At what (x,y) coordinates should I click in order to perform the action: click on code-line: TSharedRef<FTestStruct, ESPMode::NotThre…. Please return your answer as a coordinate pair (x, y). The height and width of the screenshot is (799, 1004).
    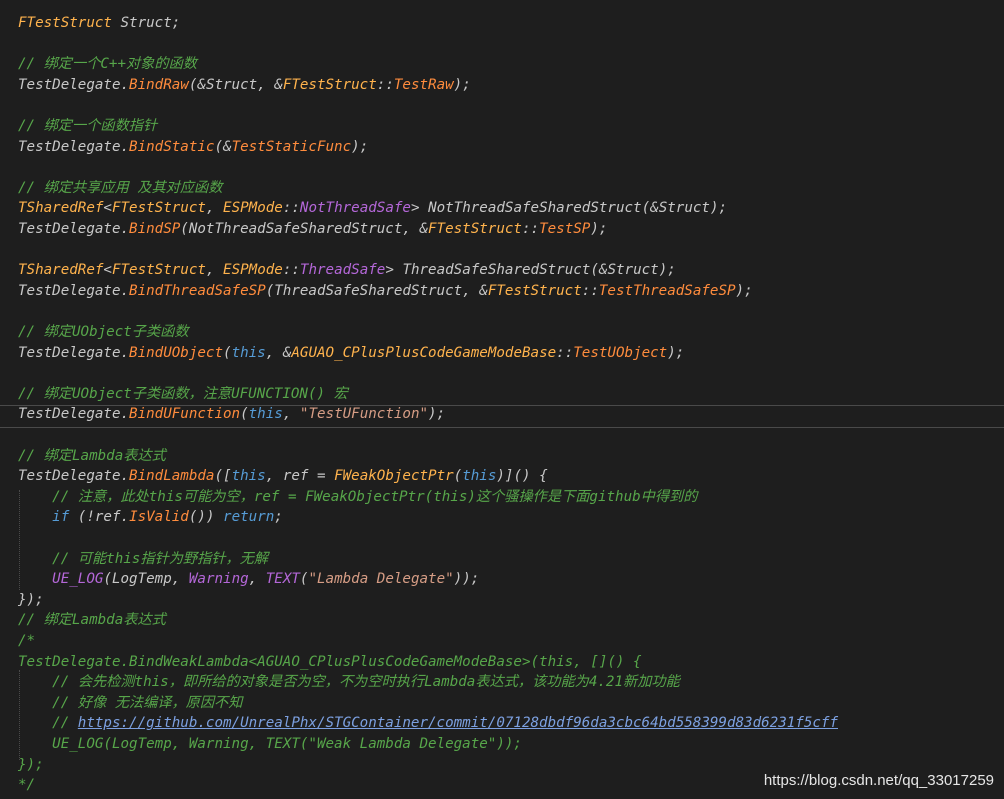
    Looking at the image, I should click on (372, 208).